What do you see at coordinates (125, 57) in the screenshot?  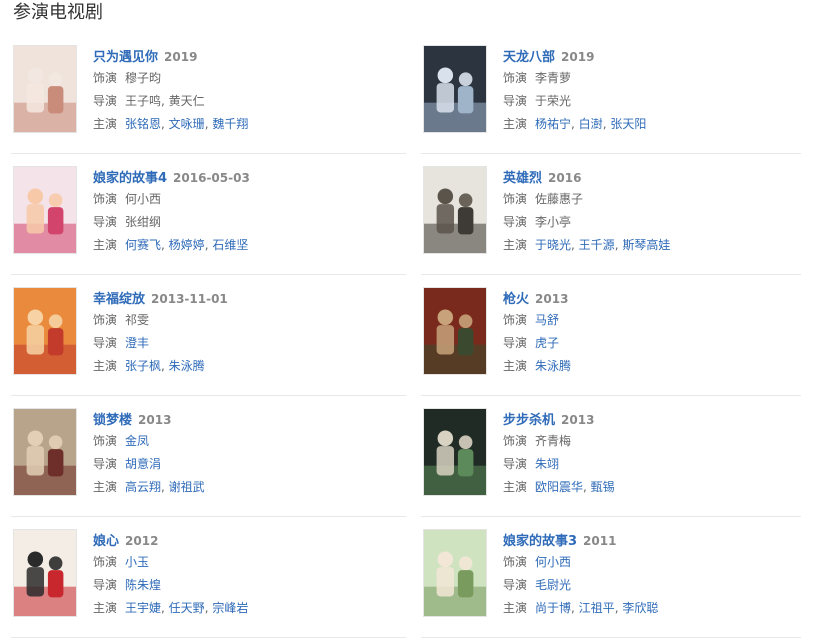 I see `series-title-link: 只为遇见你` at bounding box center [125, 57].